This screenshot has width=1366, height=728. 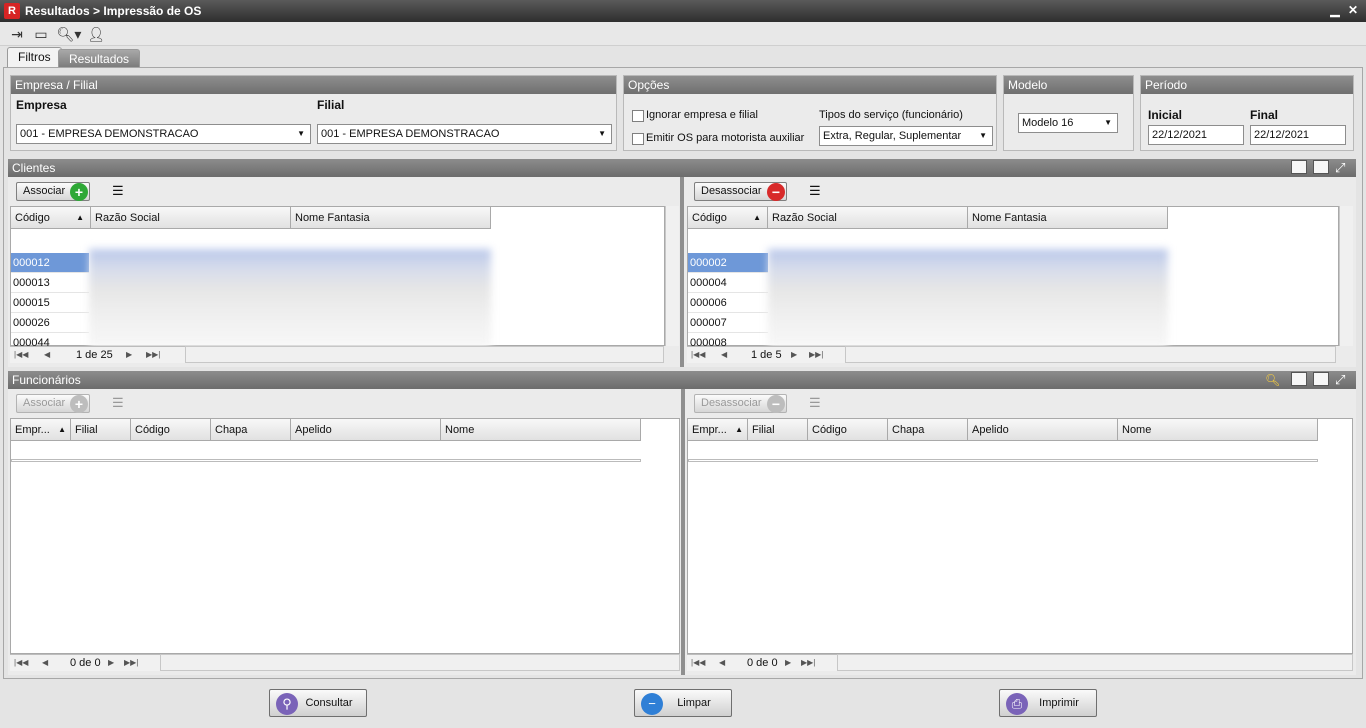 I want to click on limpar-button: − Limpar, so click(x=683, y=703).